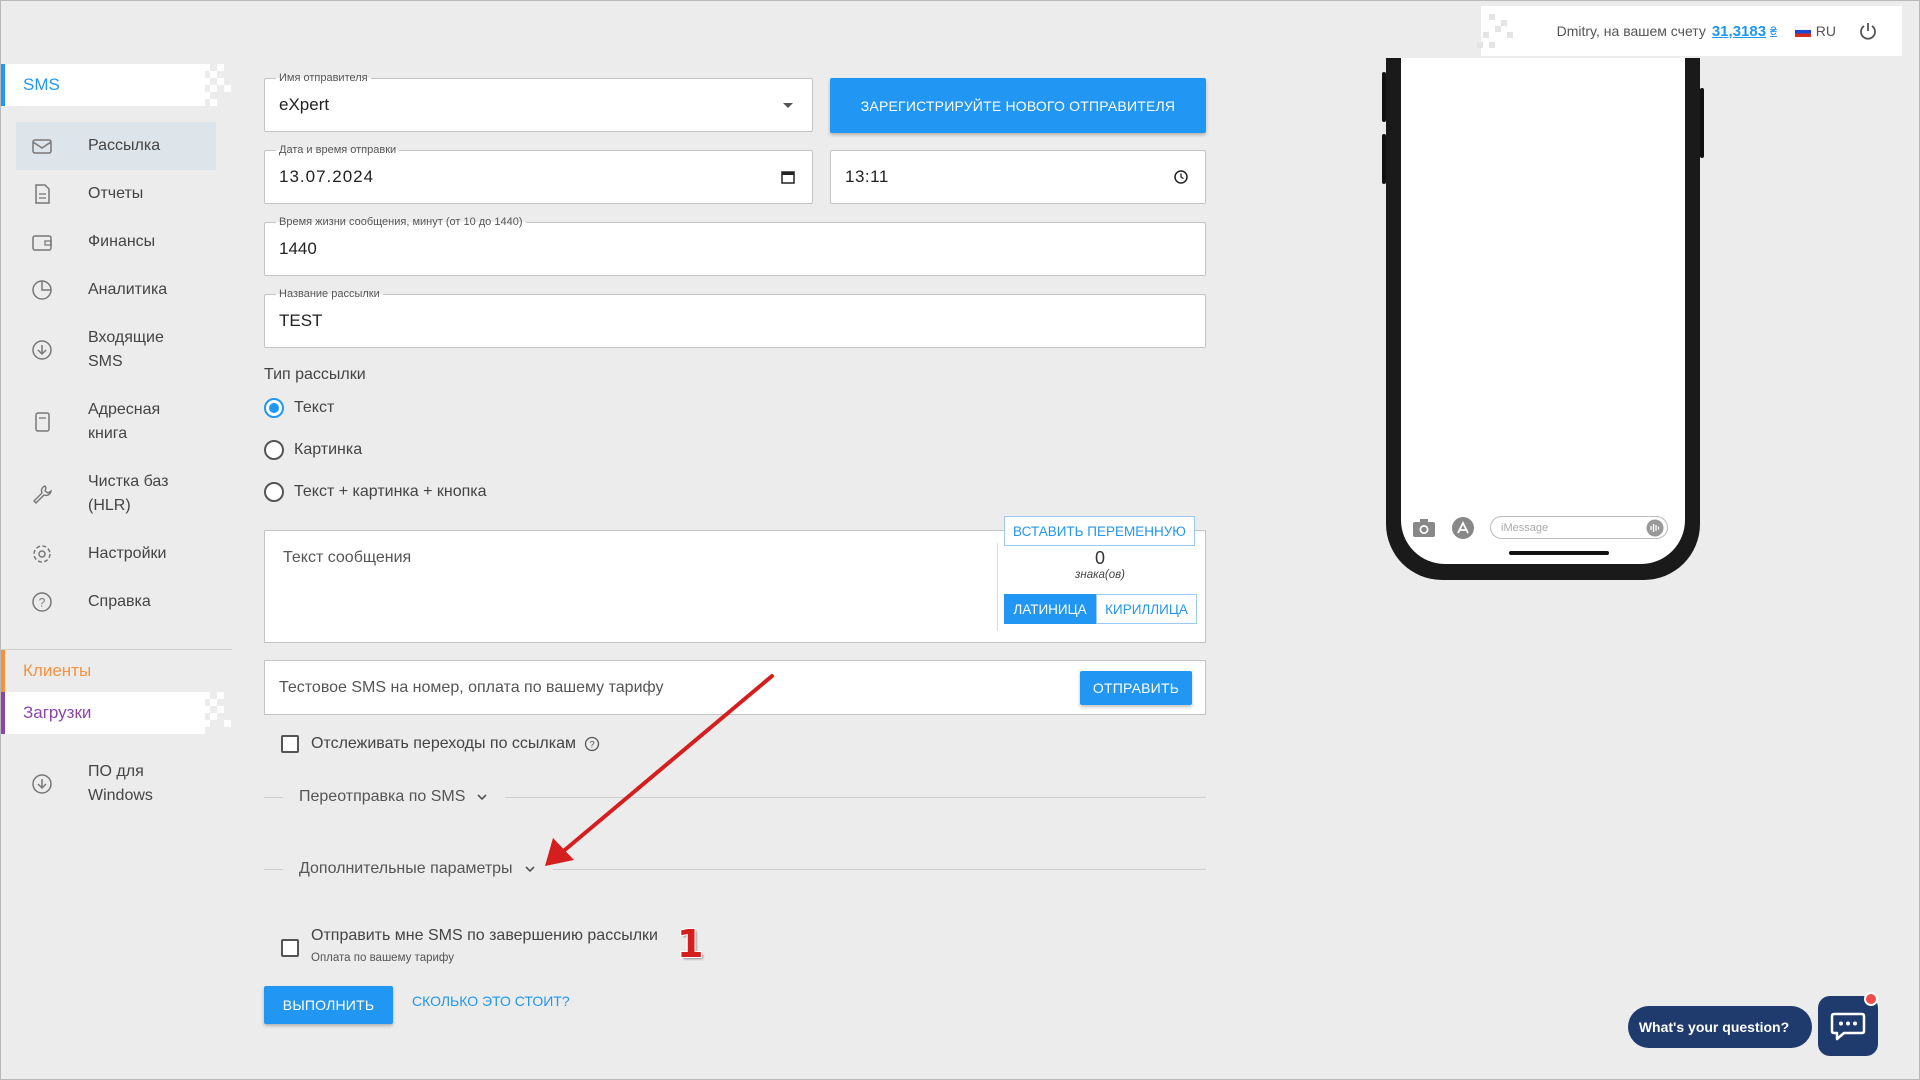 The image size is (1920, 1080). What do you see at coordinates (1655, 528) in the screenshot?
I see `audio-icon` at bounding box center [1655, 528].